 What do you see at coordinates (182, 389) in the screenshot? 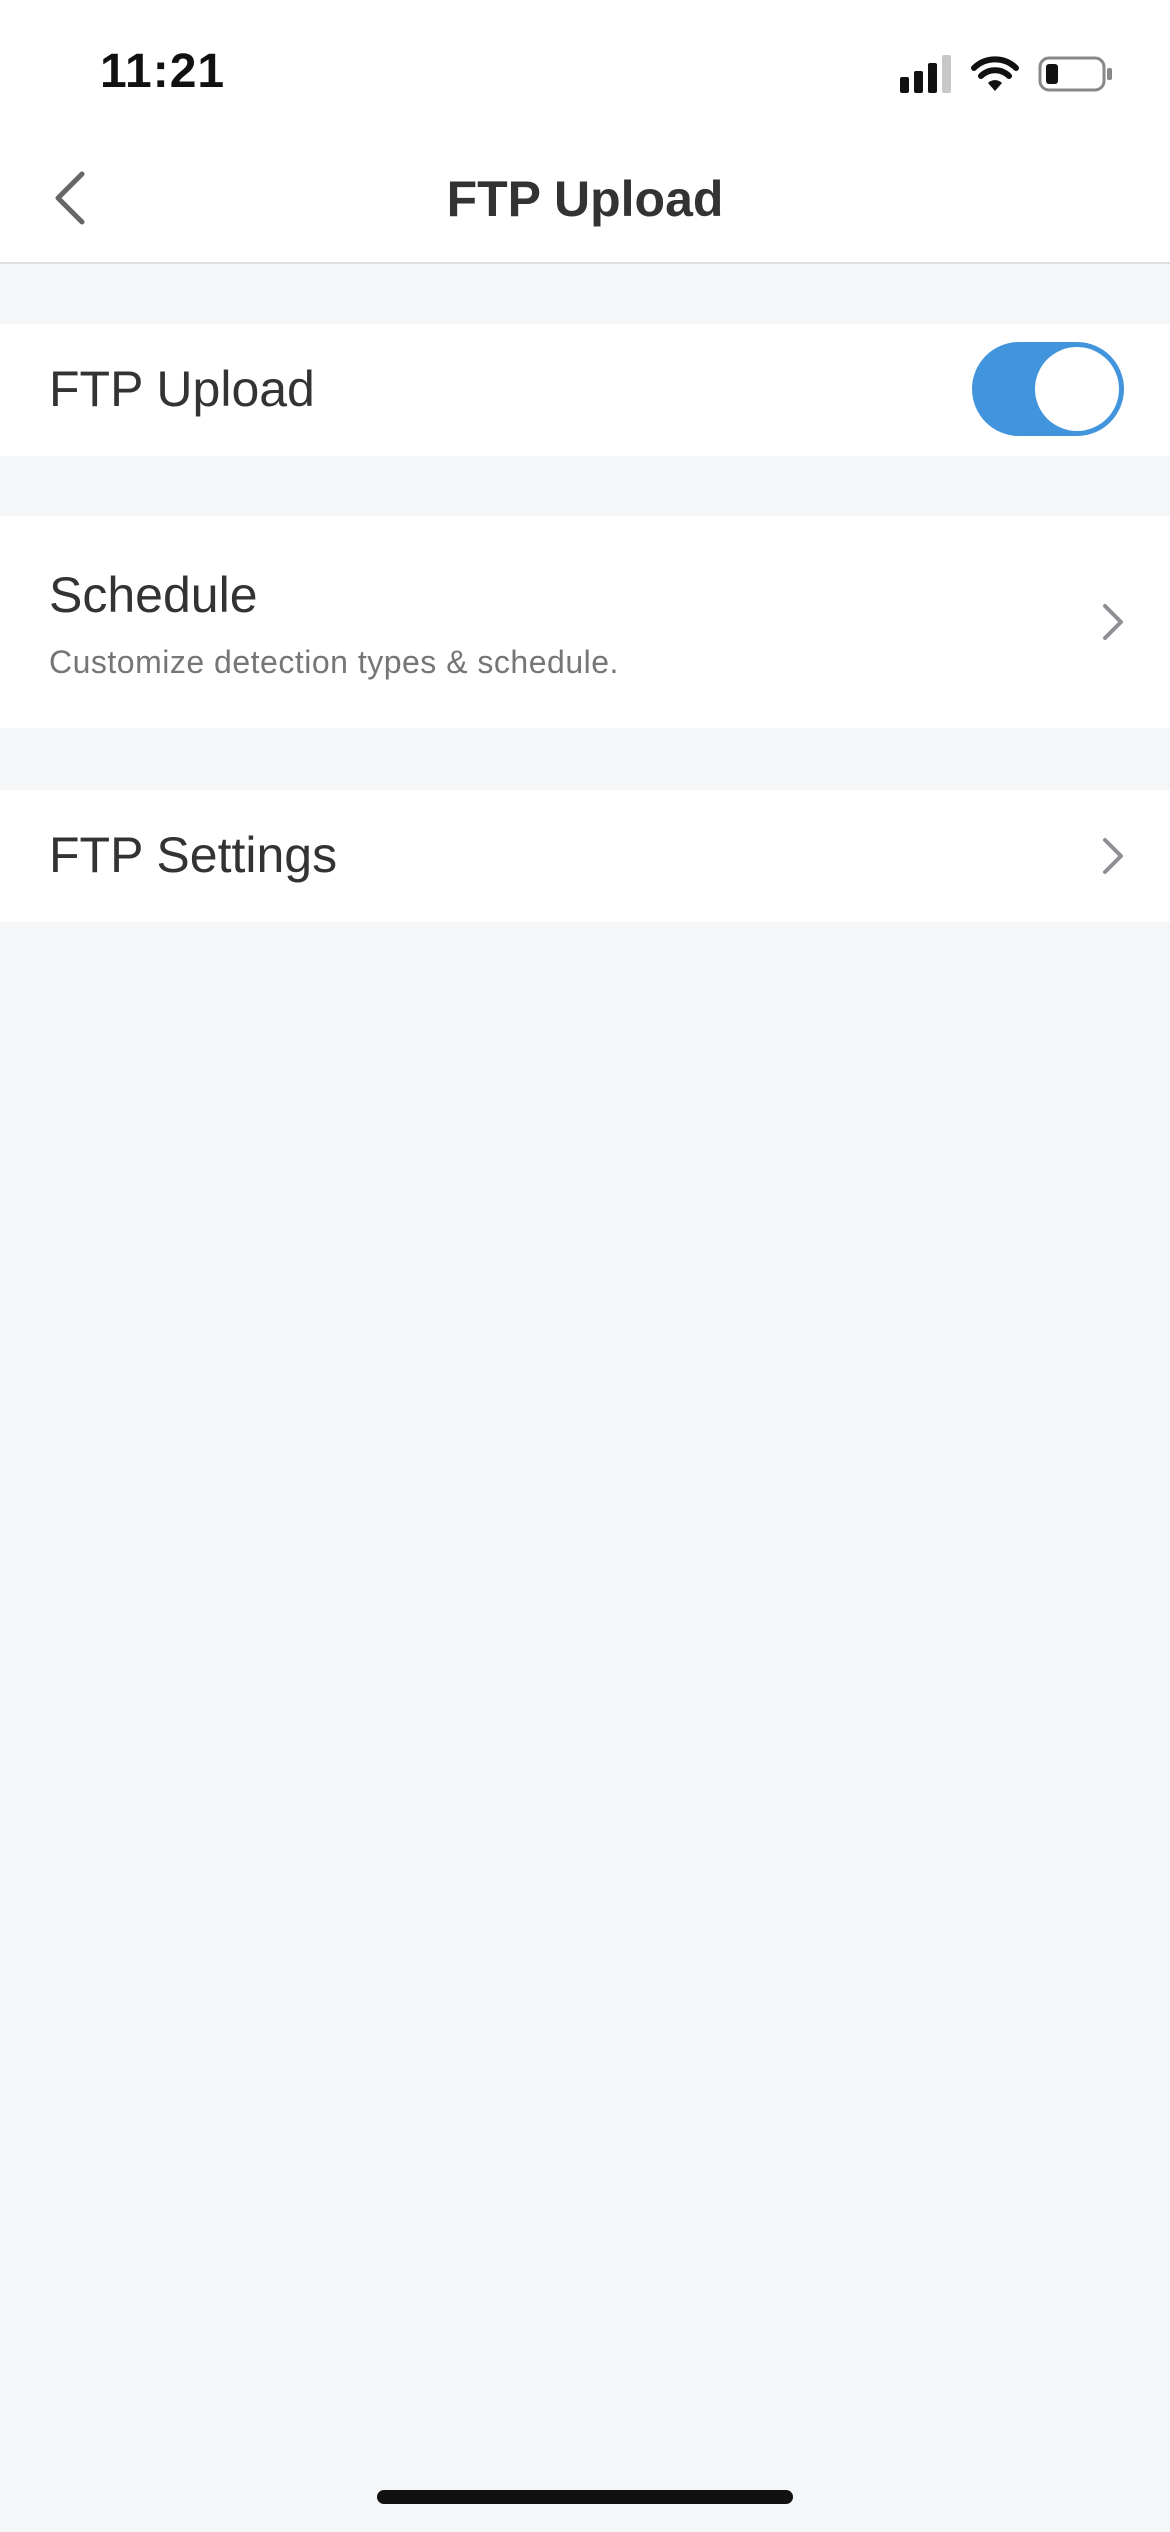
I see `ftp-upload-label: FTP Upload` at bounding box center [182, 389].